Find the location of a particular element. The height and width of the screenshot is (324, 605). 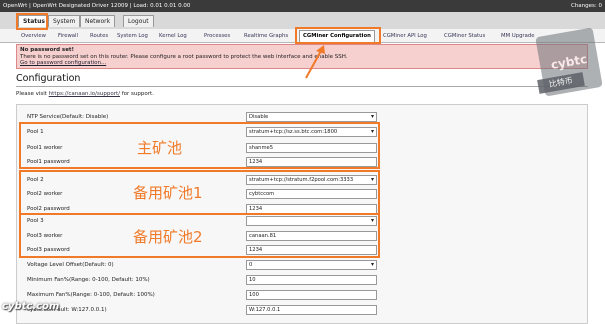

pool2-worker-row: Pool2 worker cybtccom is located at coordinates (302, 194).